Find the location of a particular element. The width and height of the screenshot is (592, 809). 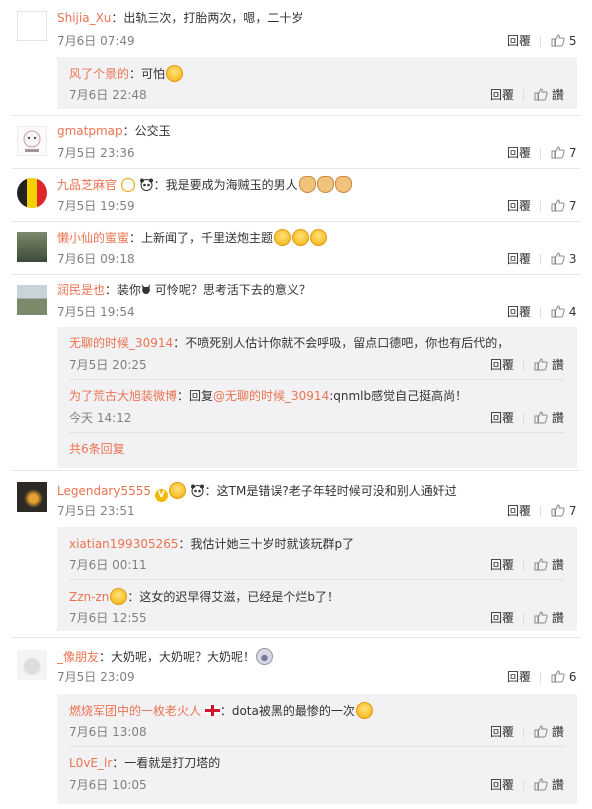

username-link: 九品芝麻官 is located at coordinates (87, 185).